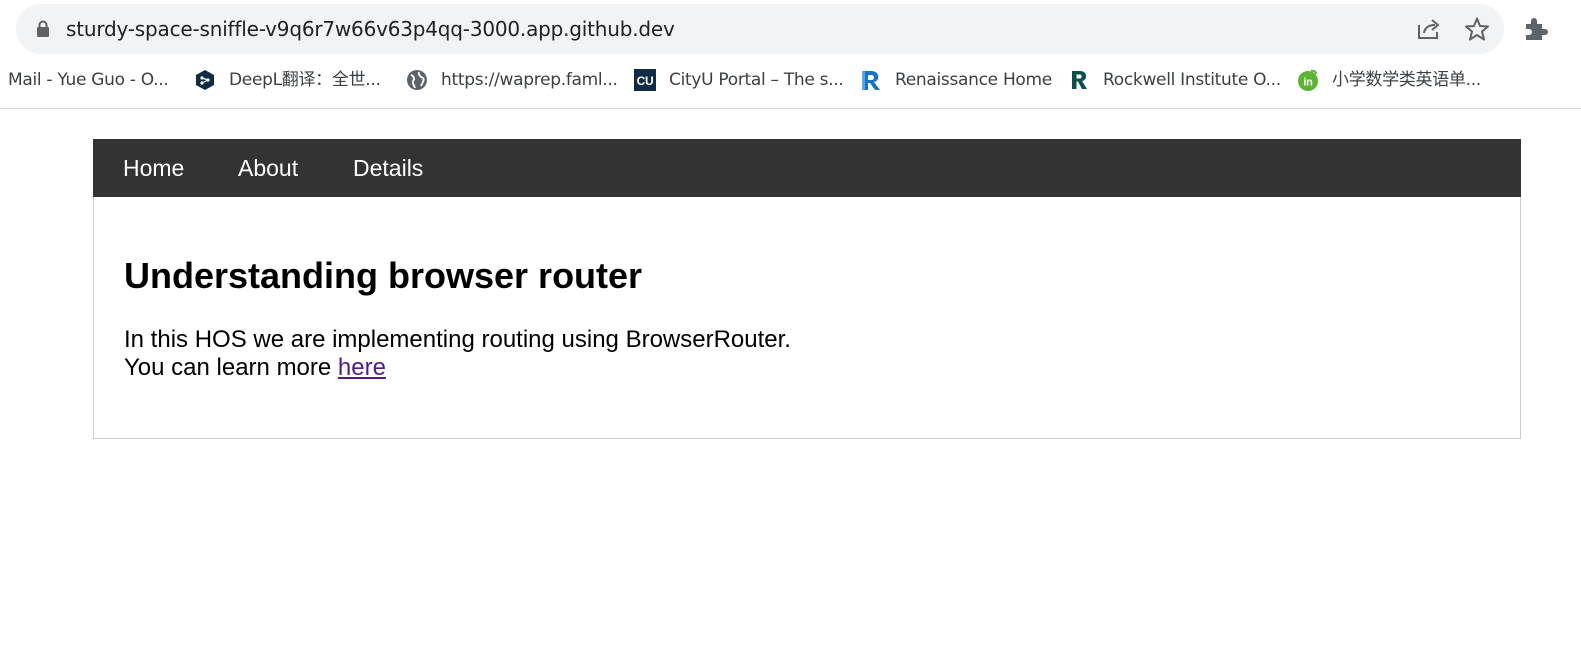 The height and width of the screenshot is (666, 1581). What do you see at coordinates (1429, 29) in the screenshot?
I see `share-icon` at bounding box center [1429, 29].